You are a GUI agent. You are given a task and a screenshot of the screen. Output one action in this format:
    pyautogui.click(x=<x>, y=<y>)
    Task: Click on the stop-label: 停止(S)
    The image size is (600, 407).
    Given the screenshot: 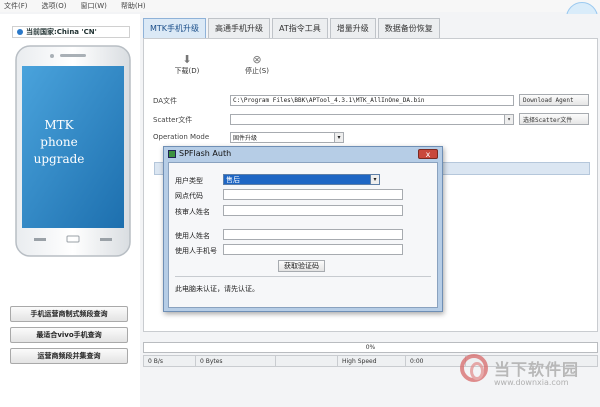 What is the action you would take?
    pyautogui.click(x=257, y=71)
    